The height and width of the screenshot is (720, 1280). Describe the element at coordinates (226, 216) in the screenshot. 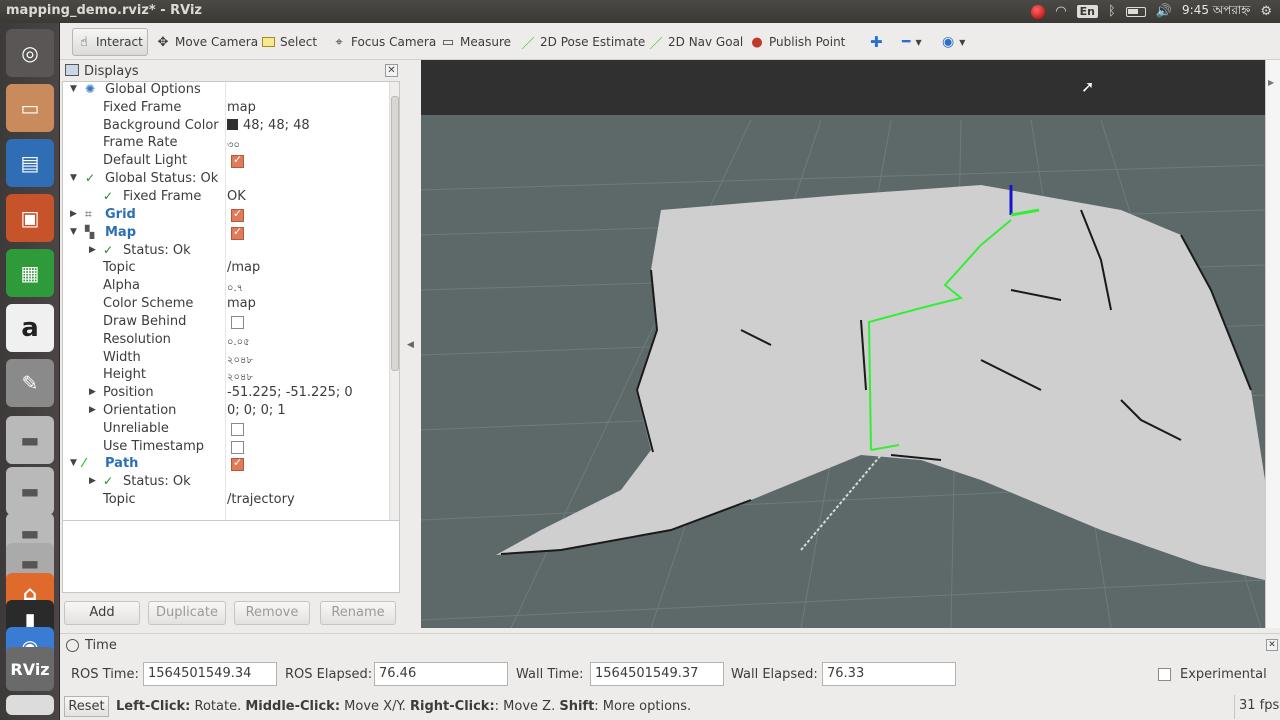

I see `tree-row-grid: ▶ ⌗ Grid` at that location.